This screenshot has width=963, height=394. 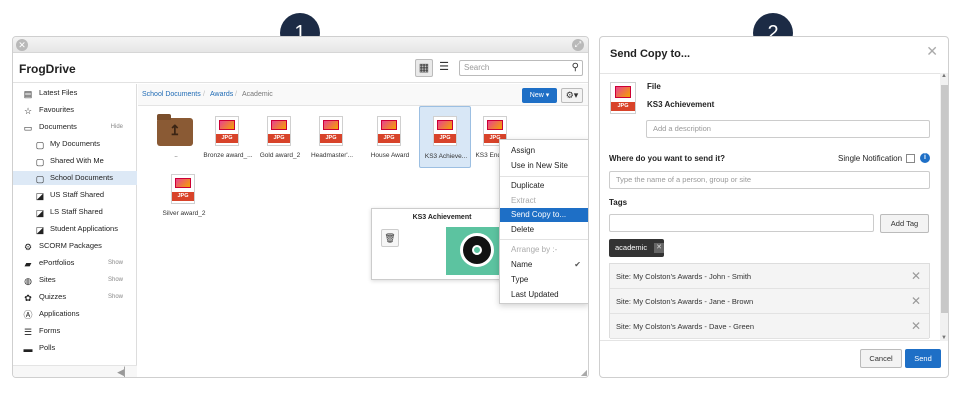 I want to click on file-item-gold-award: JPG Gold award_2, so click(x=280, y=138).